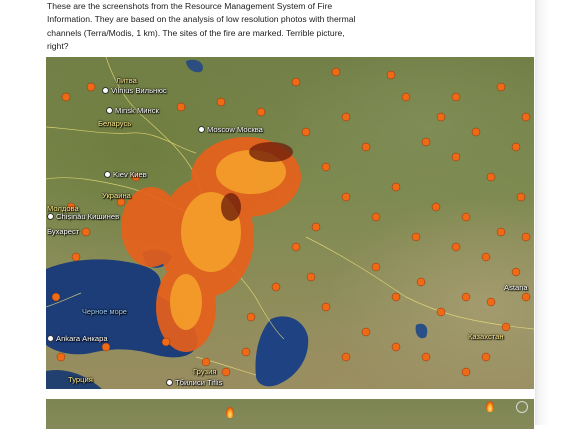 The width and height of the screenshot is (580, 429). Describe the element at coordinates (132, 110) in the screenshot. I see `label-minsk: Minsk Минск` at that location.